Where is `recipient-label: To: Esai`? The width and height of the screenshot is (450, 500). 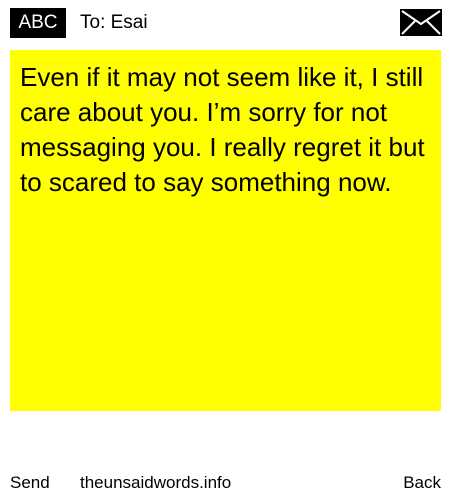 recipient-label: To: Esai is located at coordinates (114, 22).